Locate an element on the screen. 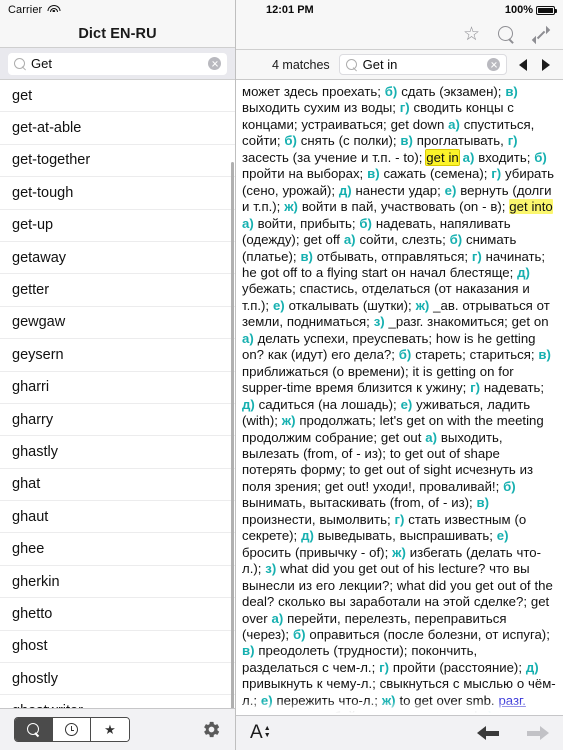 This screenshot has height=750, width=563. article-text-run: надевать; is located at coordinates (512, 388).